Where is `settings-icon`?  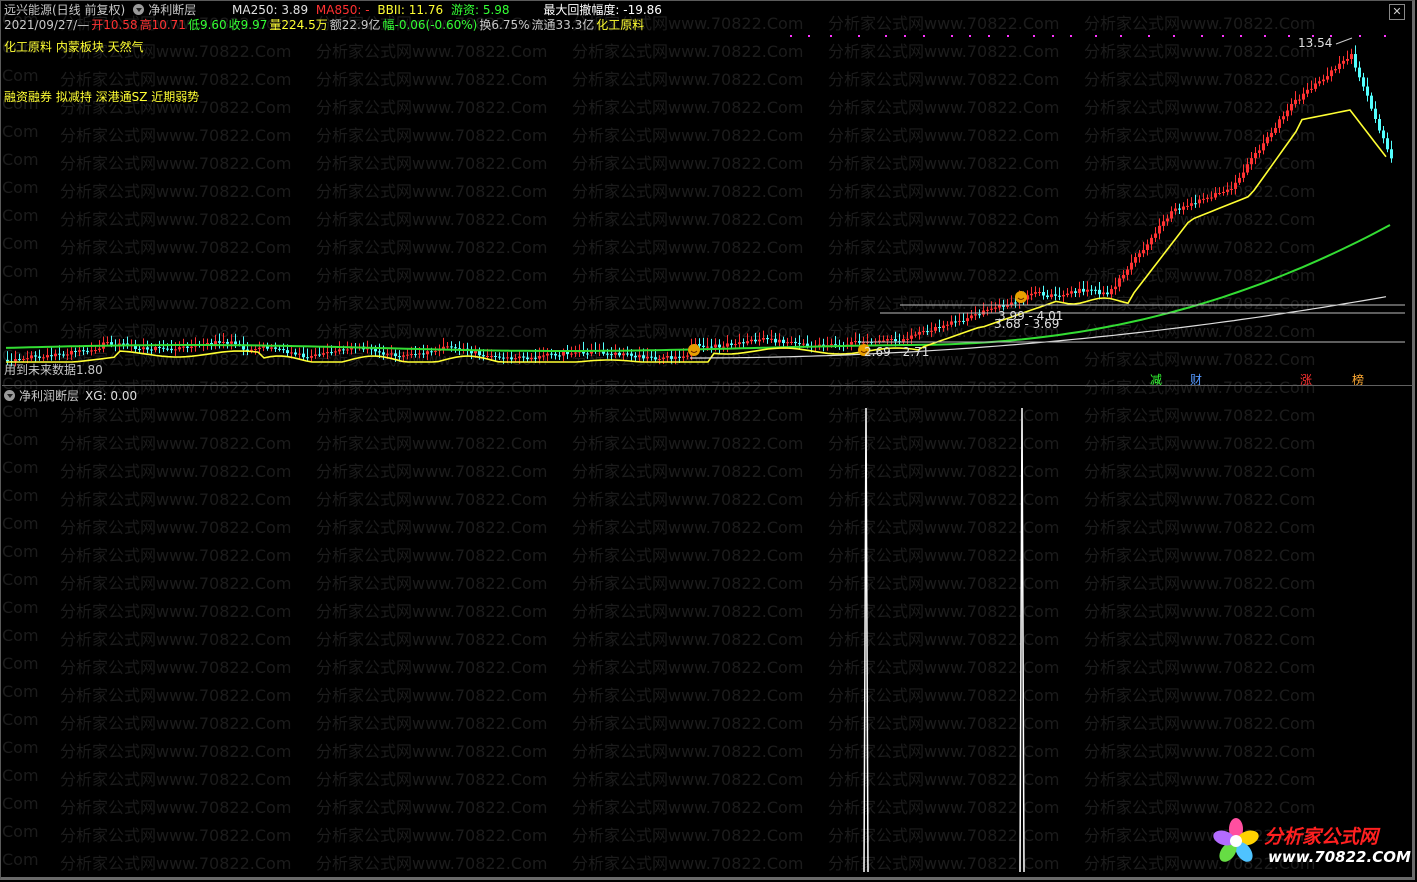 settings-icon is located at coordinates (9, 395).